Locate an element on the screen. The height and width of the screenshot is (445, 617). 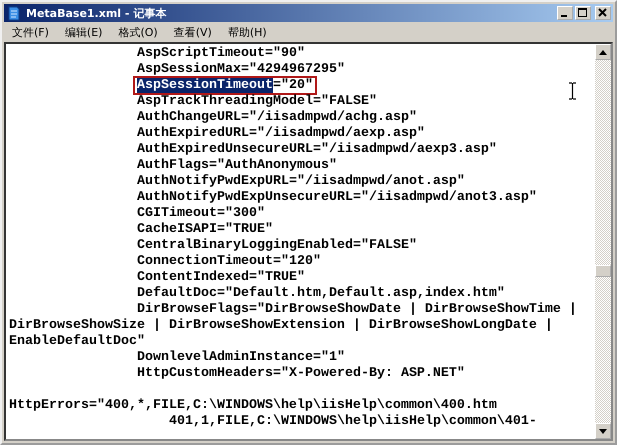
code-line: 401,1,FILE,C:\WINDOWS\help\iisHelp\common\401- is located at coordinates (353, 421).